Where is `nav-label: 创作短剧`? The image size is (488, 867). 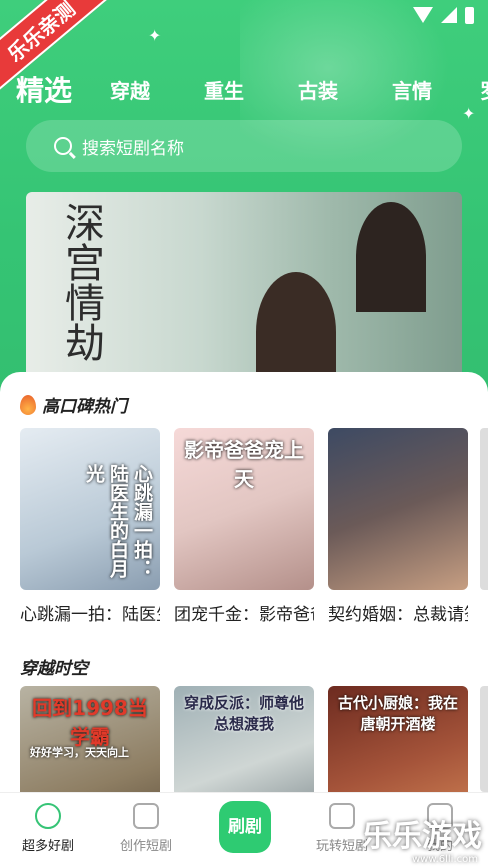
nav-label: 创作短剧 is located at coordinates (145, 846).